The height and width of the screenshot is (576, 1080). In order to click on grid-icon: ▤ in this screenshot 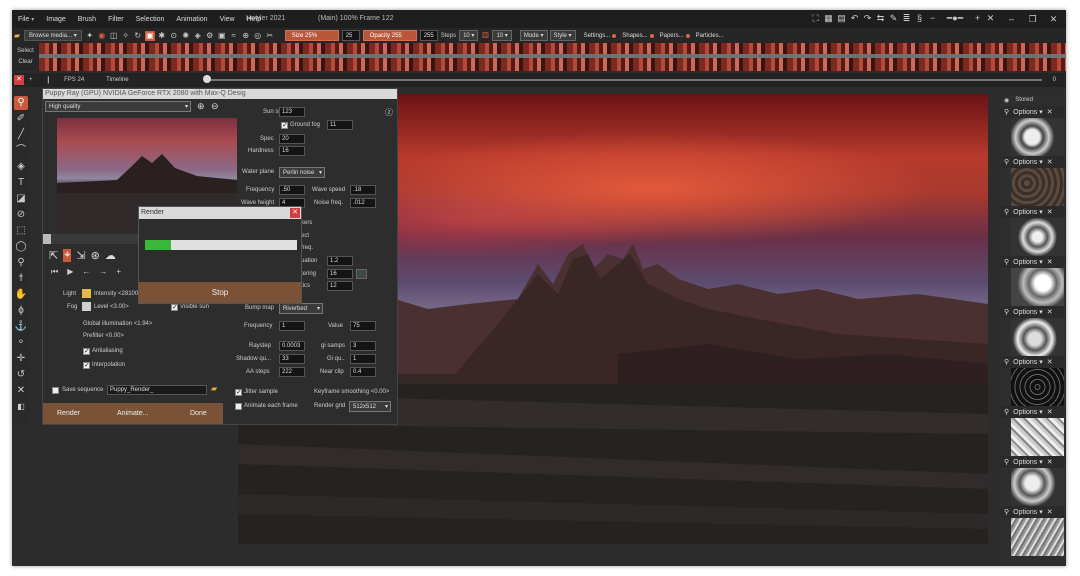, I will do `click(841, 18)`.